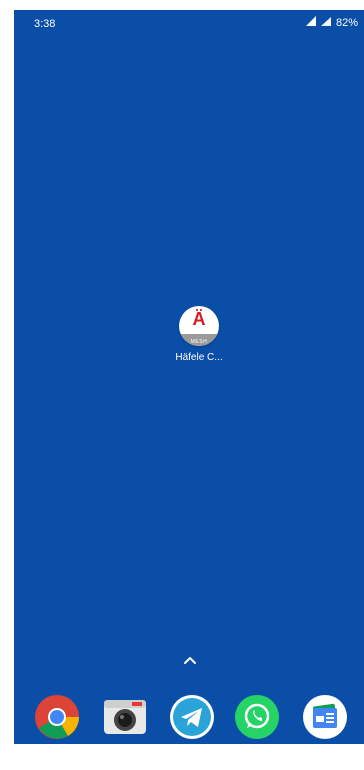 This screenshot has width=364, height=770. Describe the element at coordinates (192, 717) in the screenshot. I see `telegram-icon` at that location.